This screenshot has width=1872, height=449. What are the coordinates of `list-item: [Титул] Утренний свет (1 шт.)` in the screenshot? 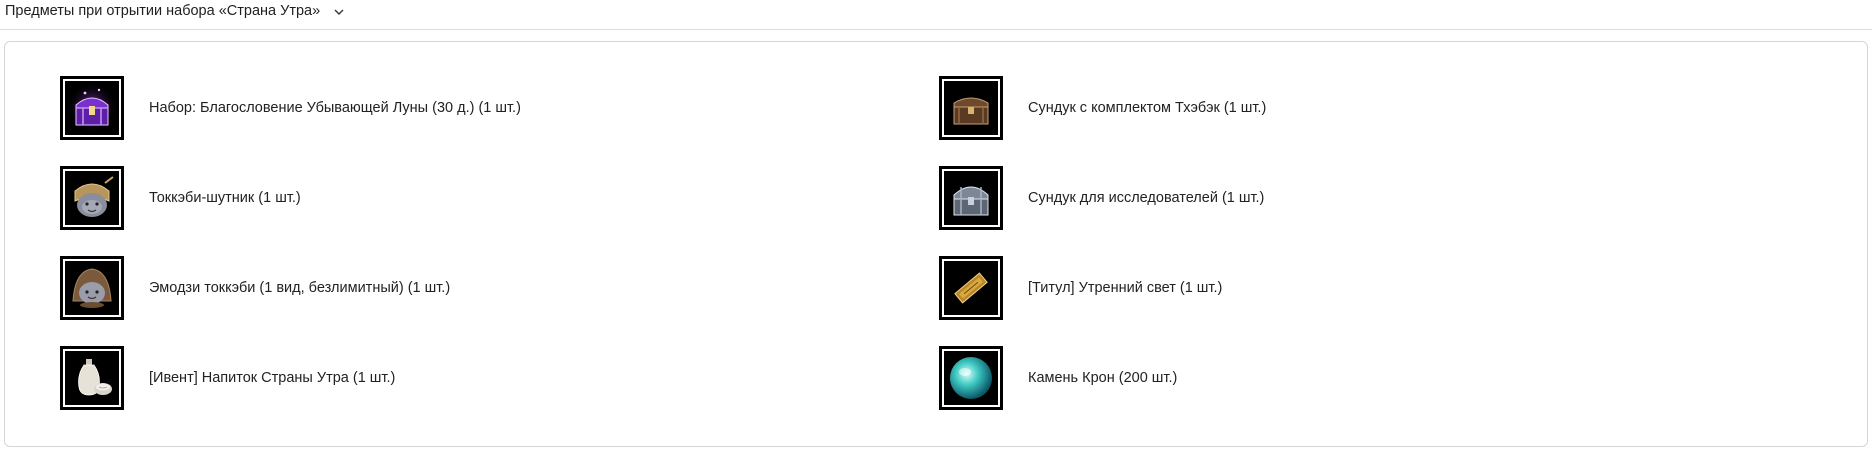 It's located at (1080, 288).